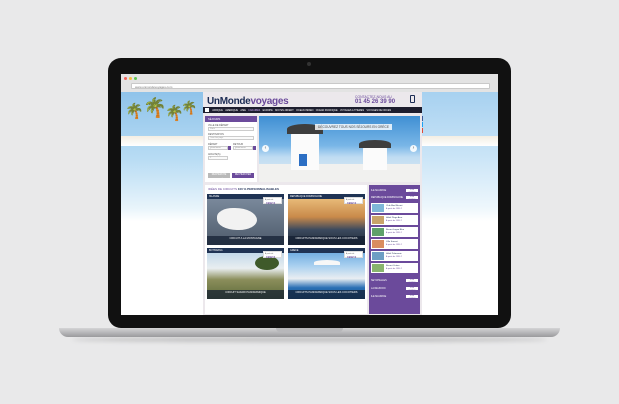 Image resolution: width=619 pixels, height=404 pixels. I want to click on parasol-icon, so click(327, 262).